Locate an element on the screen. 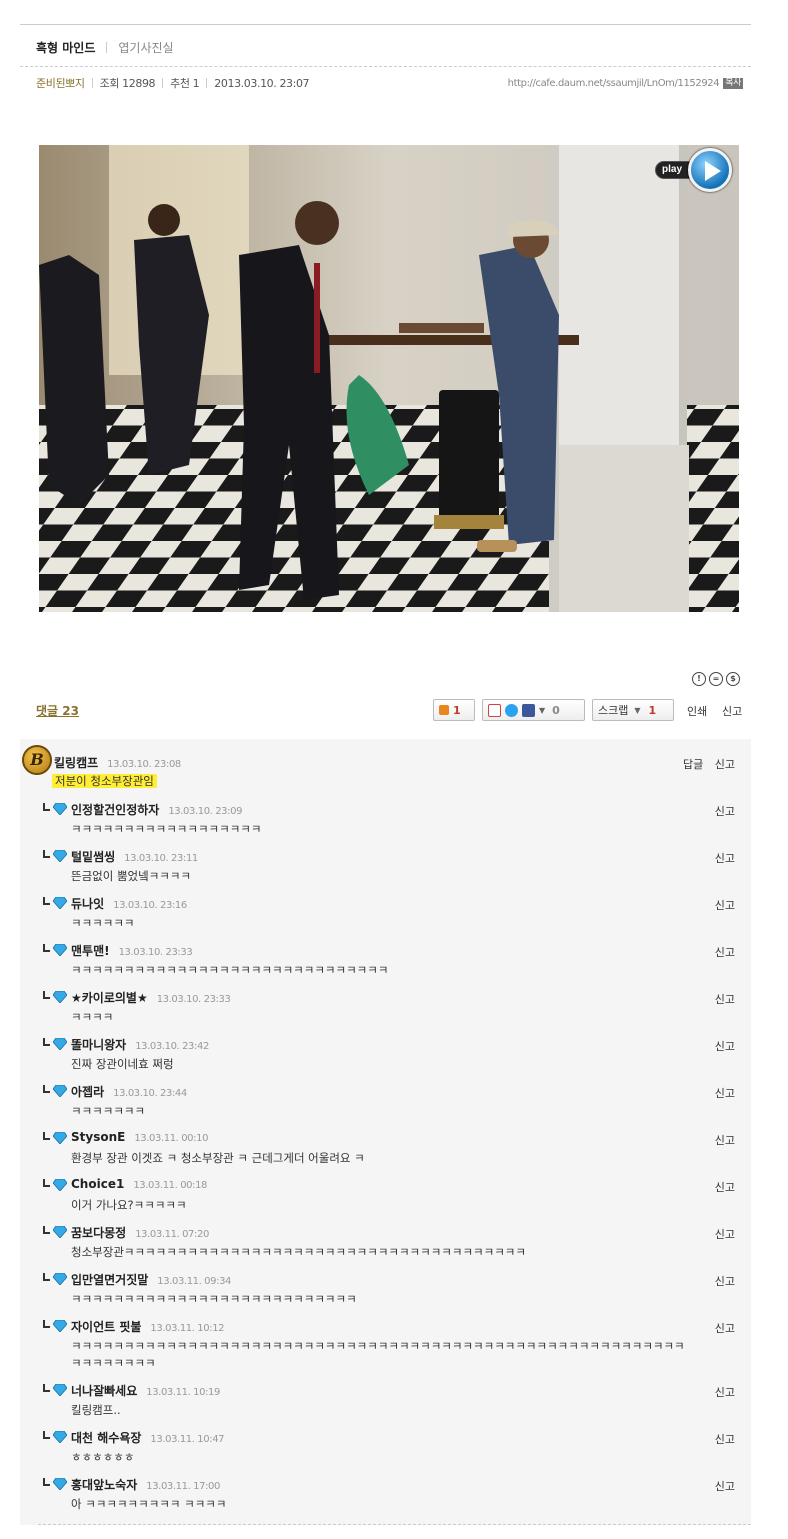  post-meta: 준비된뽀지 조회 12898 추천 1 2013.03.10. 23:07 is located at coordinates (173, 83).